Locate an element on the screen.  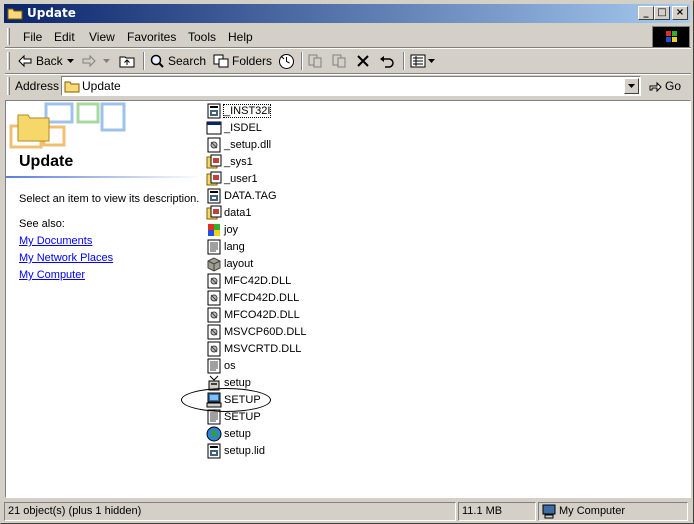
address-bar: Address Update Go is located at coordinates (349, 86).